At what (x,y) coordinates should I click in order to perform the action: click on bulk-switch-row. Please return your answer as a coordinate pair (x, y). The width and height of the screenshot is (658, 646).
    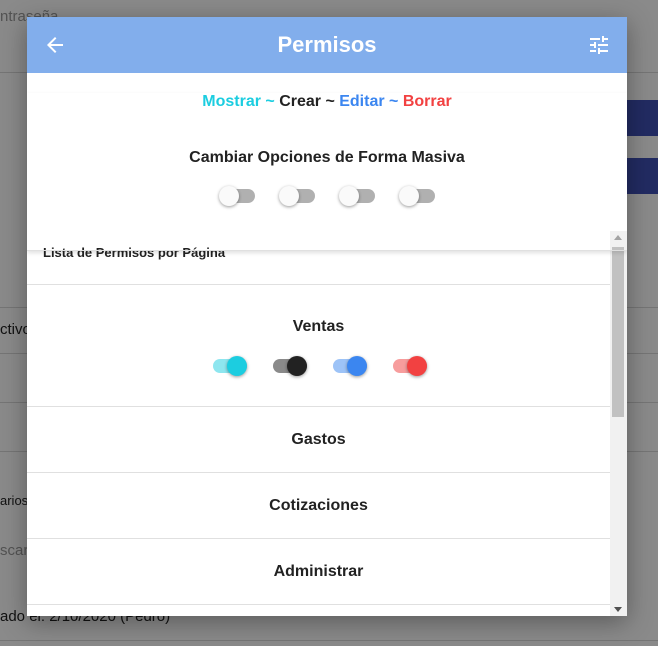
    Looking at the image, I should click on (327, 196).